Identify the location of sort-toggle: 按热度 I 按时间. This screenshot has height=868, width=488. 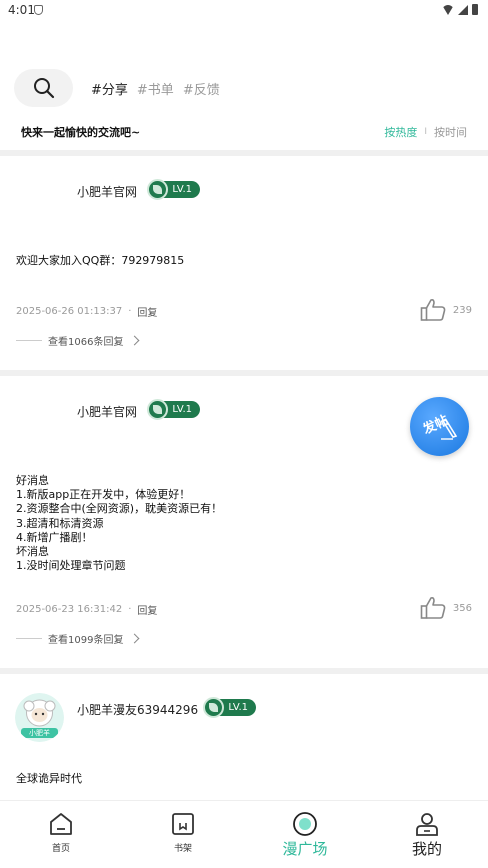
(425, 132).